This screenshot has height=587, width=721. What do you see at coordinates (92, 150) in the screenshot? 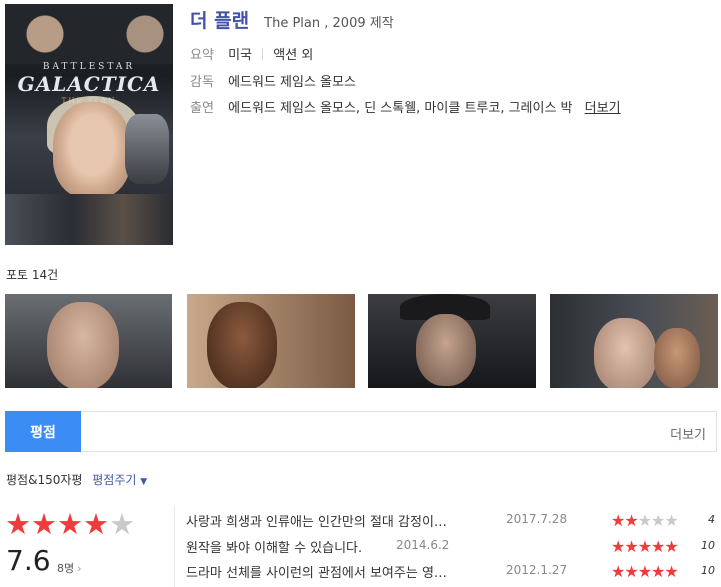
I see `poster-woman` at bounding box center [92, 150].